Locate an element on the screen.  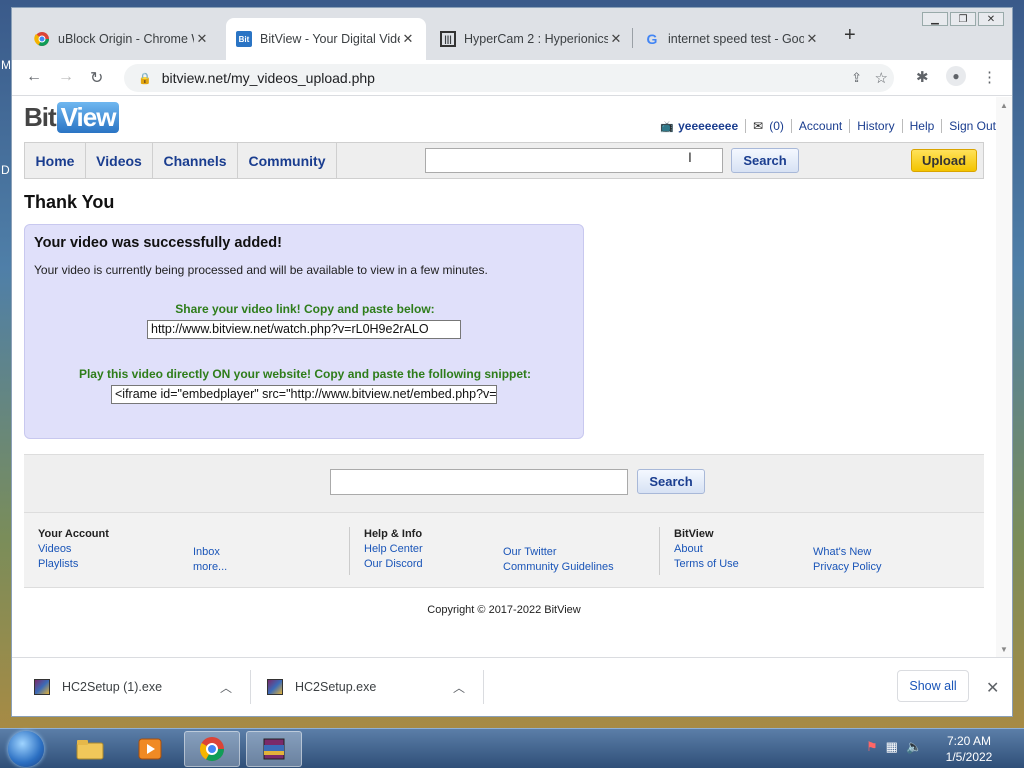
back-button: ← is located at coordinates (34, 77).